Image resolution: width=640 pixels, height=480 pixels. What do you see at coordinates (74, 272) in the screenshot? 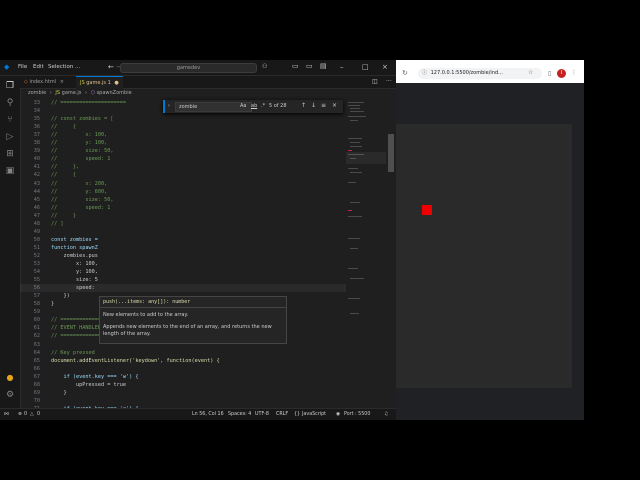
I see `code-line: y: 100,` at bounding box center [74, 272].